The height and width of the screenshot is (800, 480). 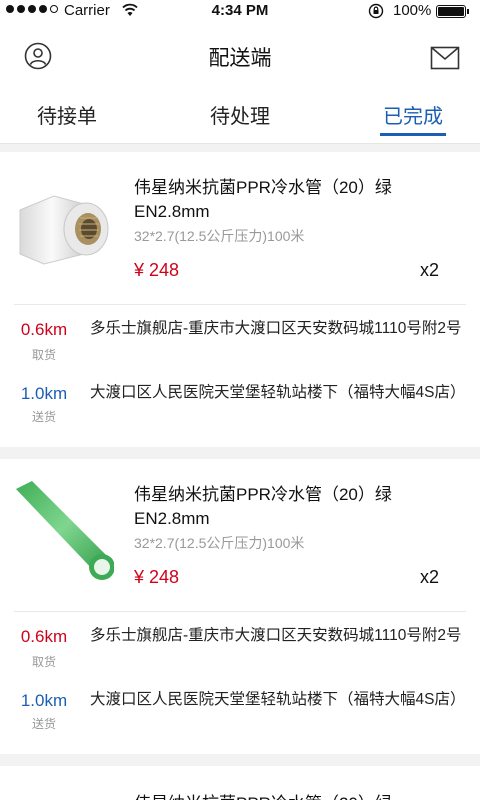 What do you see at coordinates (65, 530) in the screenshot?
I see `green-pipe-thumbnail` at bounding box center [65, 530].